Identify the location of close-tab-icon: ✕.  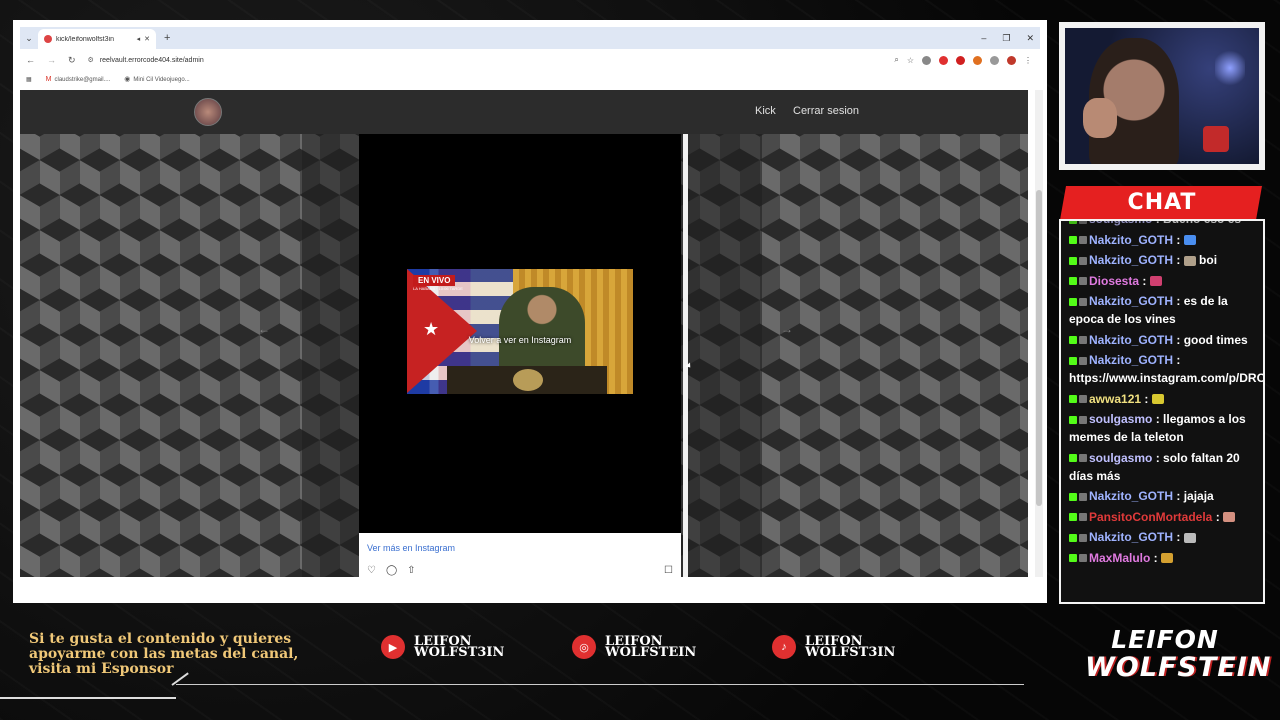
(147, 39).